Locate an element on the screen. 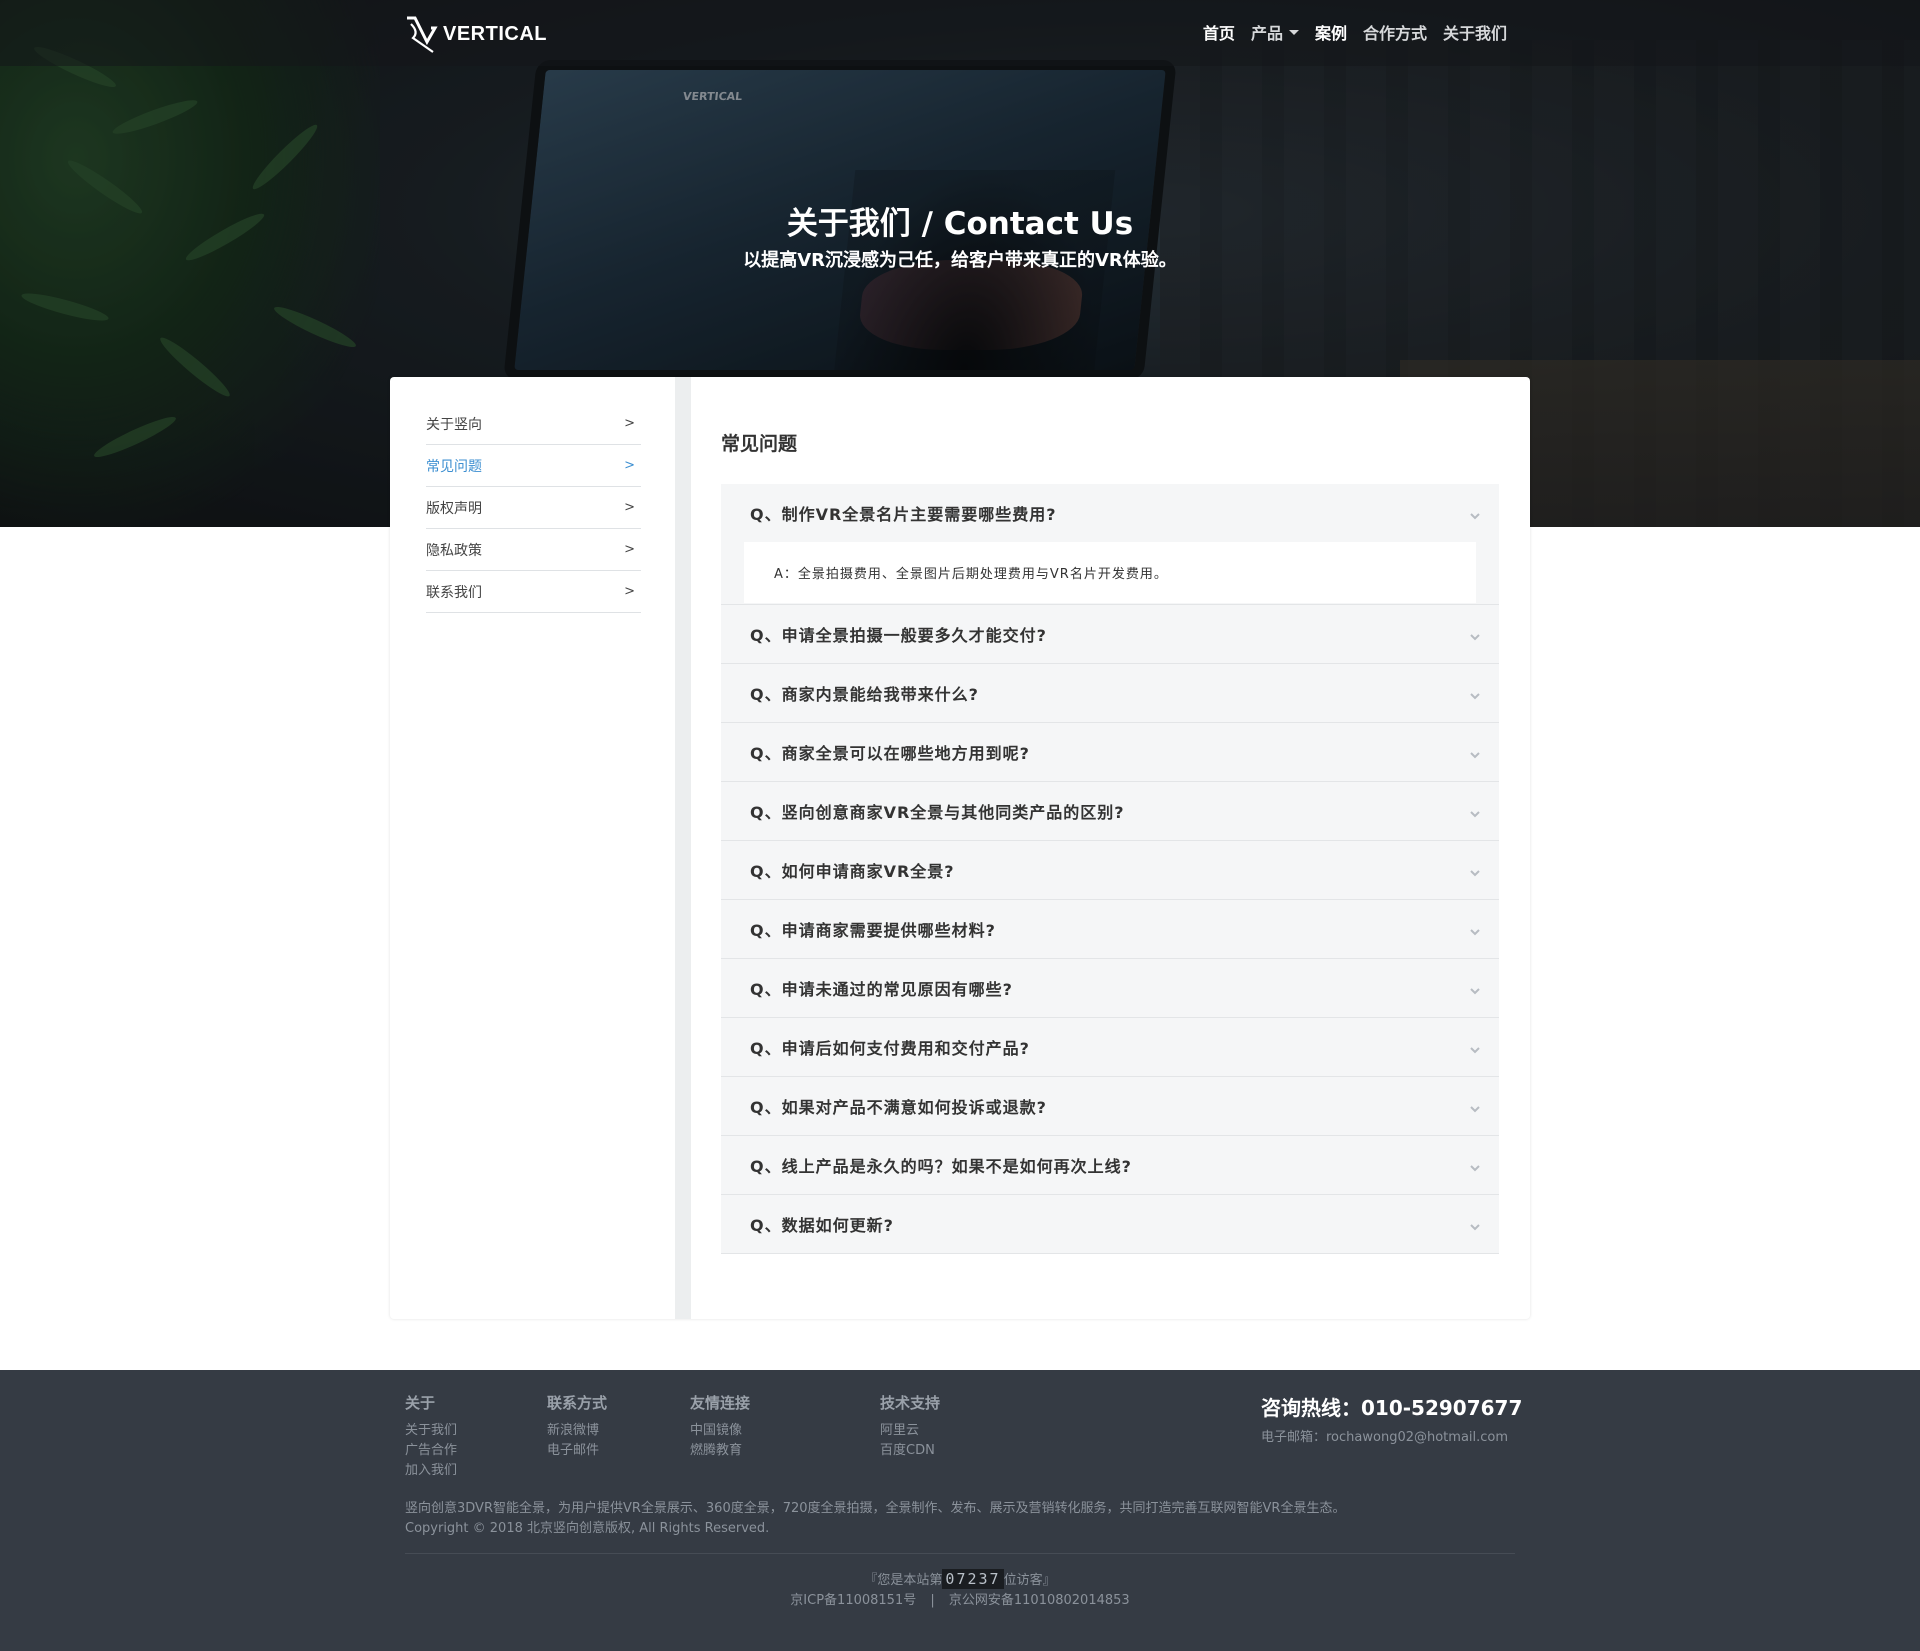  faq-question: Q、商家全景可以在哪些地方用到呢? is located at coordinates (1110, 752).